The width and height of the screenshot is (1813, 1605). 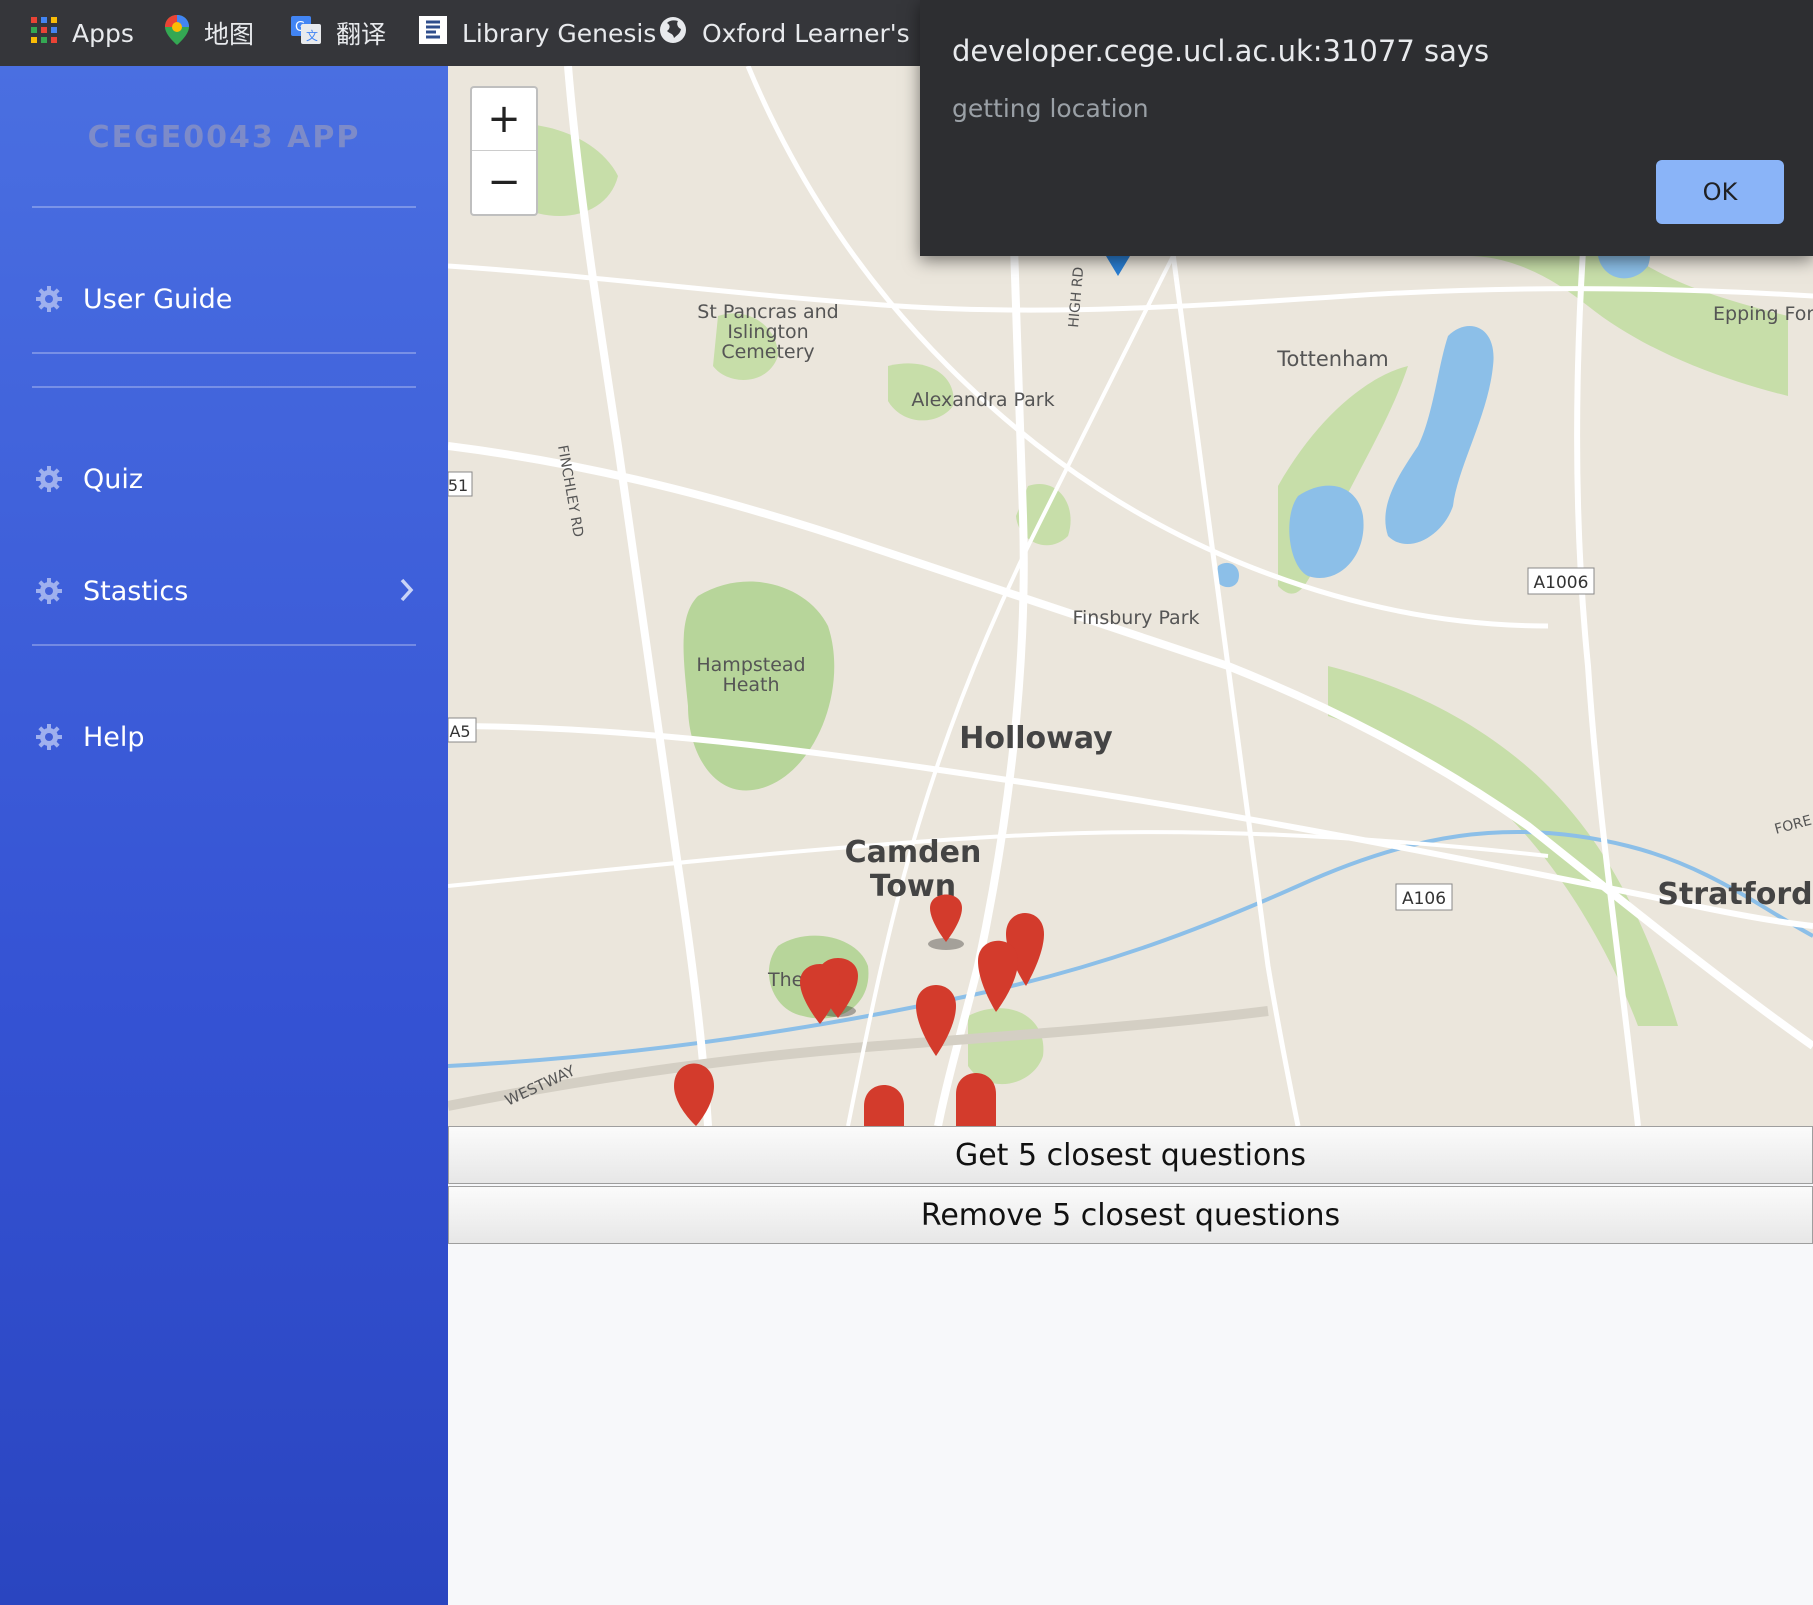 What do you see at coordinates (44, 33) in the screenshot?
I see `apps-grid-icon` at bounding box center [44, 33].